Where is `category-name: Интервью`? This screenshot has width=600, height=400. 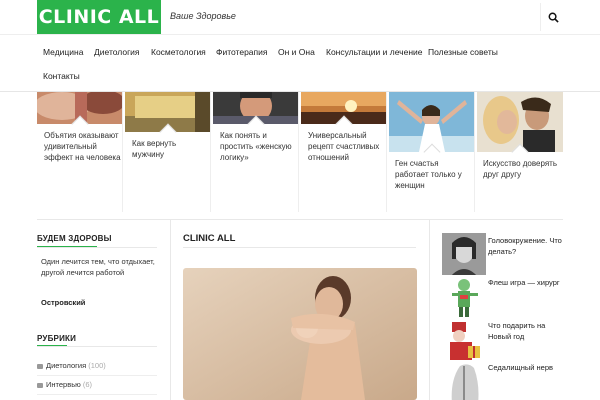
category-name: Интервью is located at coordinates (63, 384).